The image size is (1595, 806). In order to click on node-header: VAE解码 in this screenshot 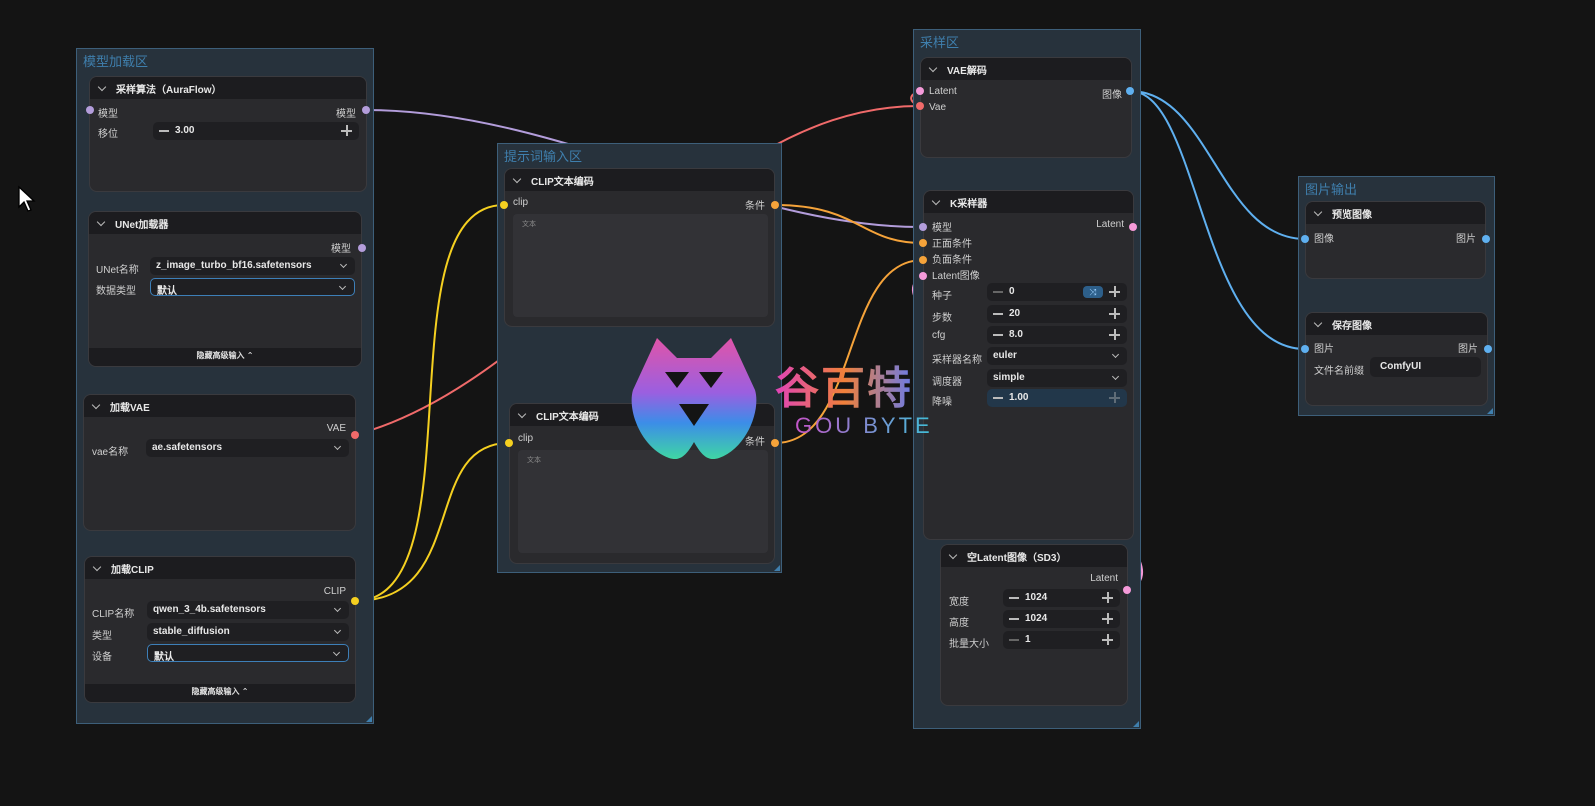, I will do `click(1026, 69)`.